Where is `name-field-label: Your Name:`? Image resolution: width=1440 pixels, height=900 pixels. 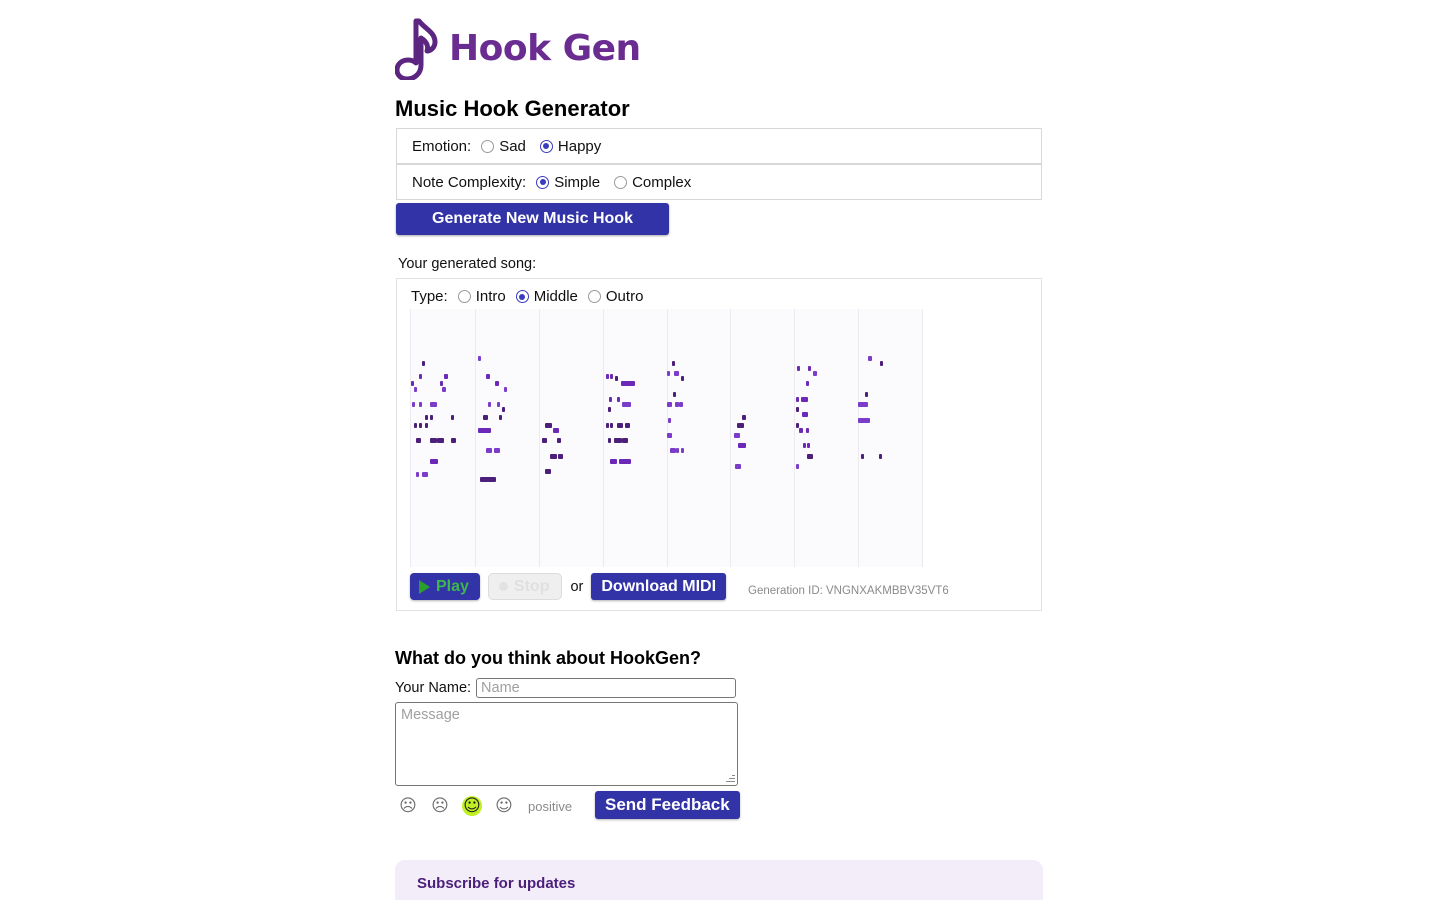
name-field-label: Your Name: is located at coordinates (433, 688).